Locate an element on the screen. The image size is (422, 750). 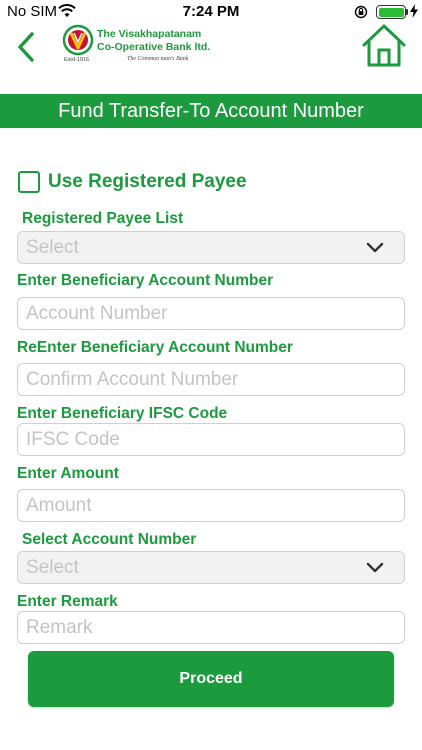
orientation-lock-icon is located at coordinates (361, 14).